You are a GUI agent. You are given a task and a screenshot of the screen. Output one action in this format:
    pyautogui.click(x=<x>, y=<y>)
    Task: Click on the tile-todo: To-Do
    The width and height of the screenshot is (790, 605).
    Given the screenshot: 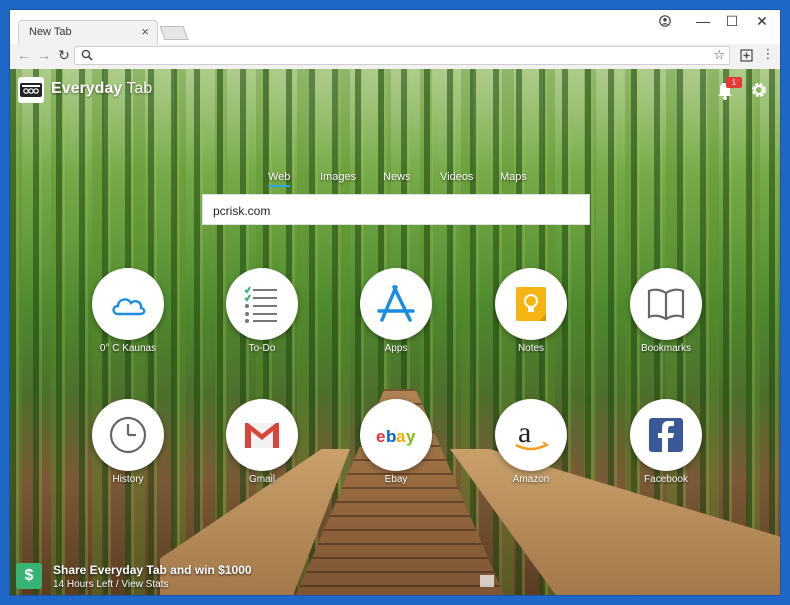 What is the action you would take?
    pyautogui.click(x=262, y=313)
    